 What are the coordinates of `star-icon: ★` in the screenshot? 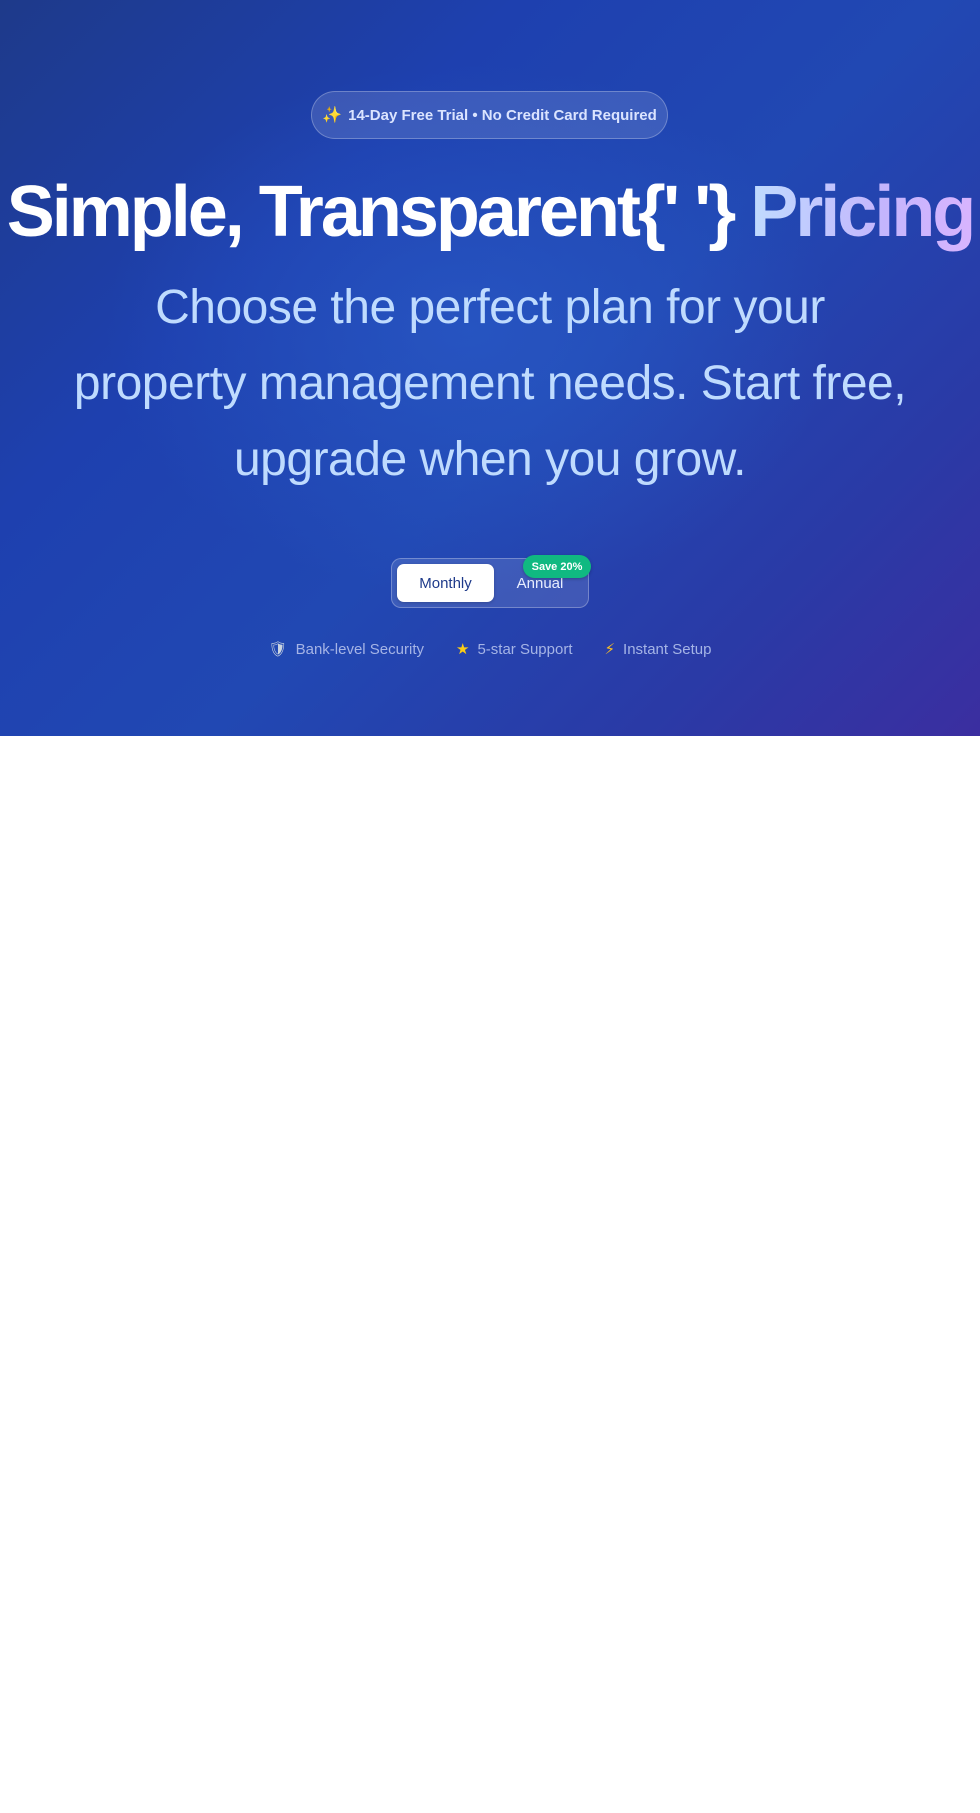 It's located at (462, 649).